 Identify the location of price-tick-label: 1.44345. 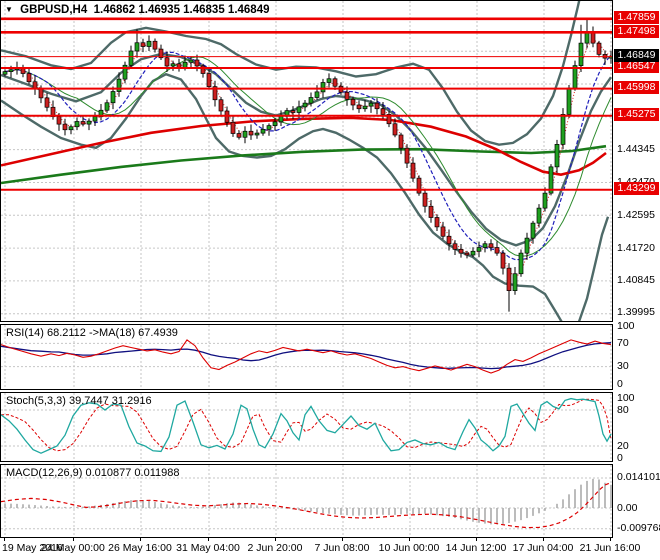
(636, 149).